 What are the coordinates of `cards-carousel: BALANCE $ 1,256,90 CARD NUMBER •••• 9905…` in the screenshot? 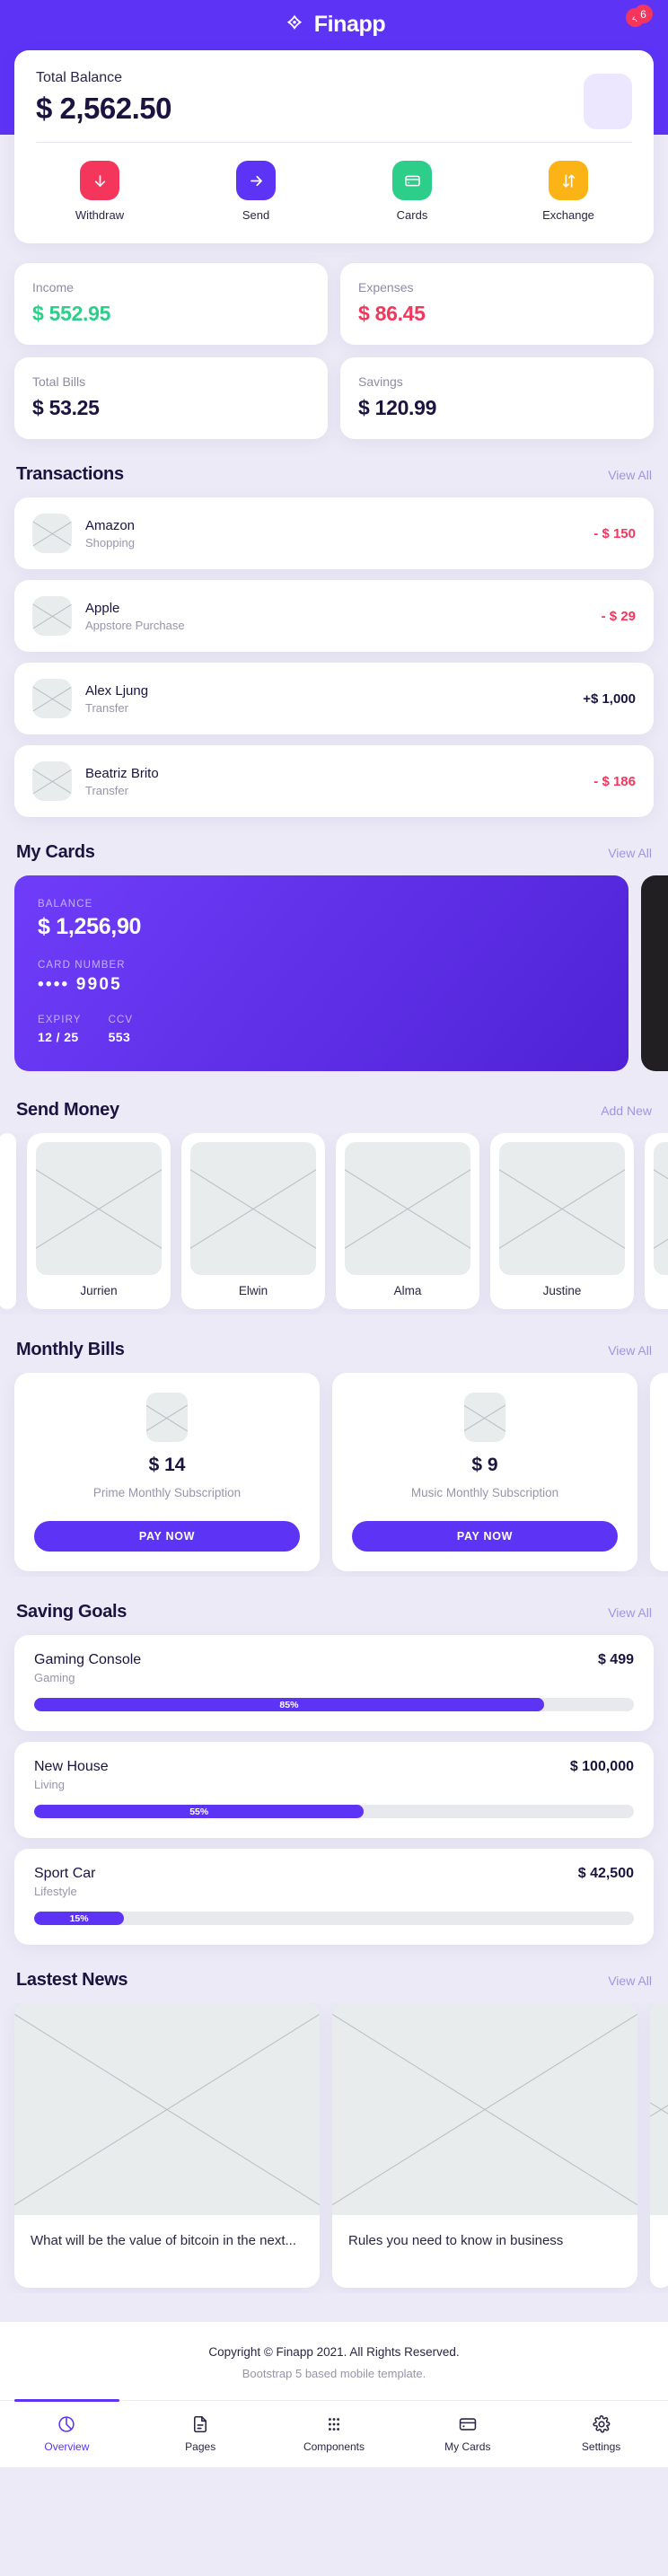 It's located at (334, 975).